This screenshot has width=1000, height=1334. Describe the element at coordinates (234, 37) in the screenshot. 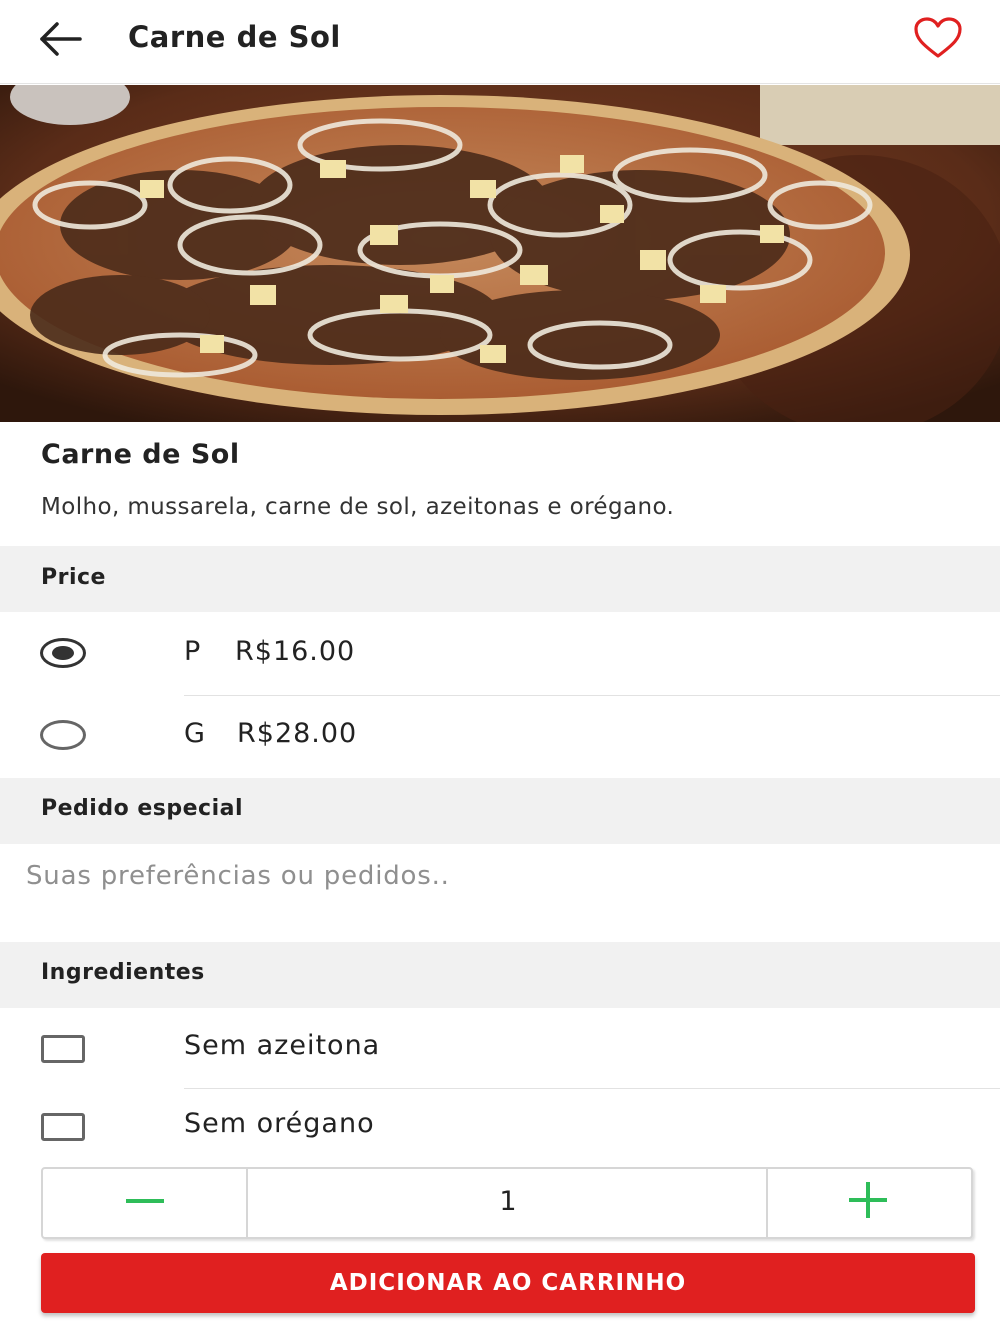

I see `page-title: Carne de Sol` at that location.